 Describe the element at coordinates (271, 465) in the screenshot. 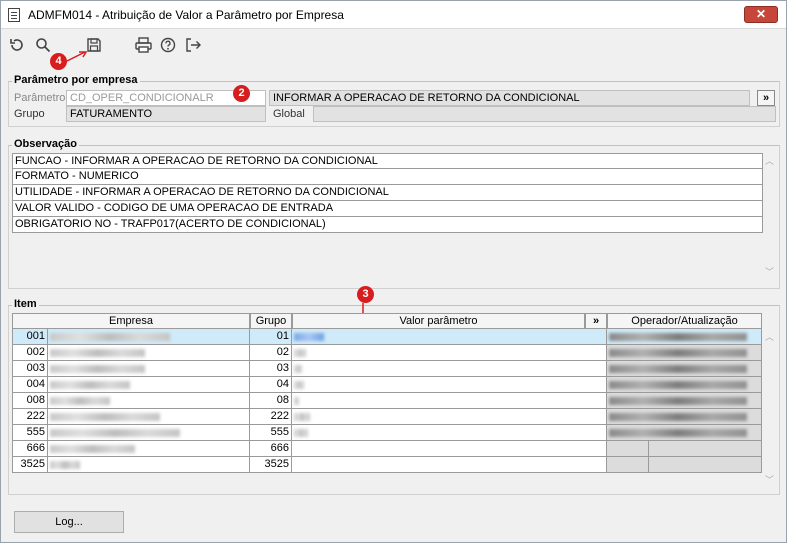

I see `grupo-cell: 3525` at that location.